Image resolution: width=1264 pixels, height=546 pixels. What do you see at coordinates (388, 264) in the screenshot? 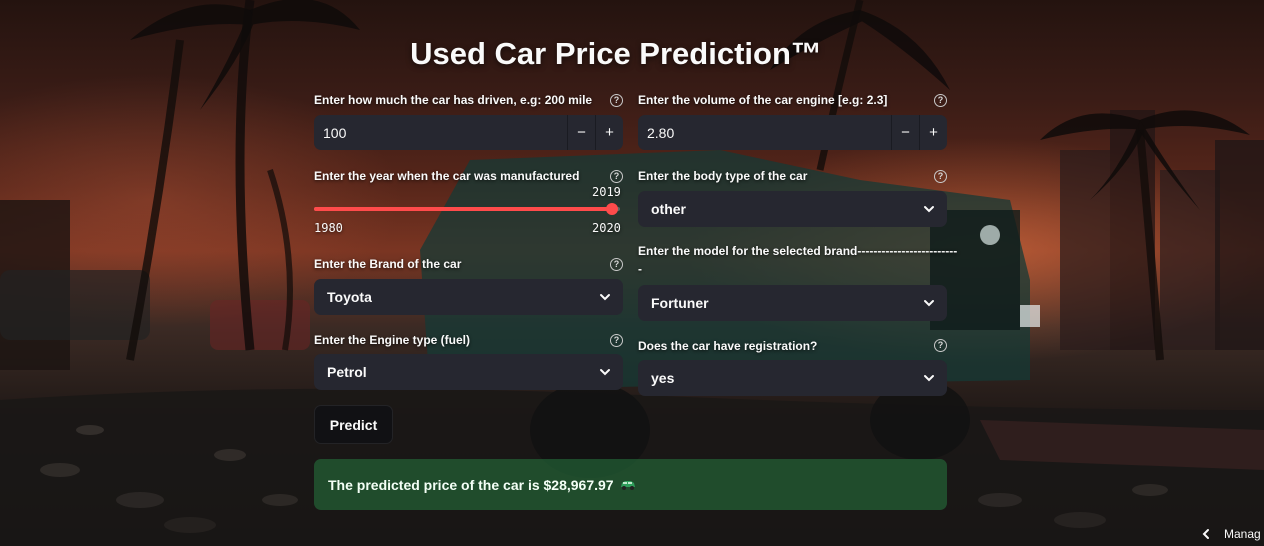
I see `brand-label: Enter the Brand of the car` at bounding box center [388, 264].